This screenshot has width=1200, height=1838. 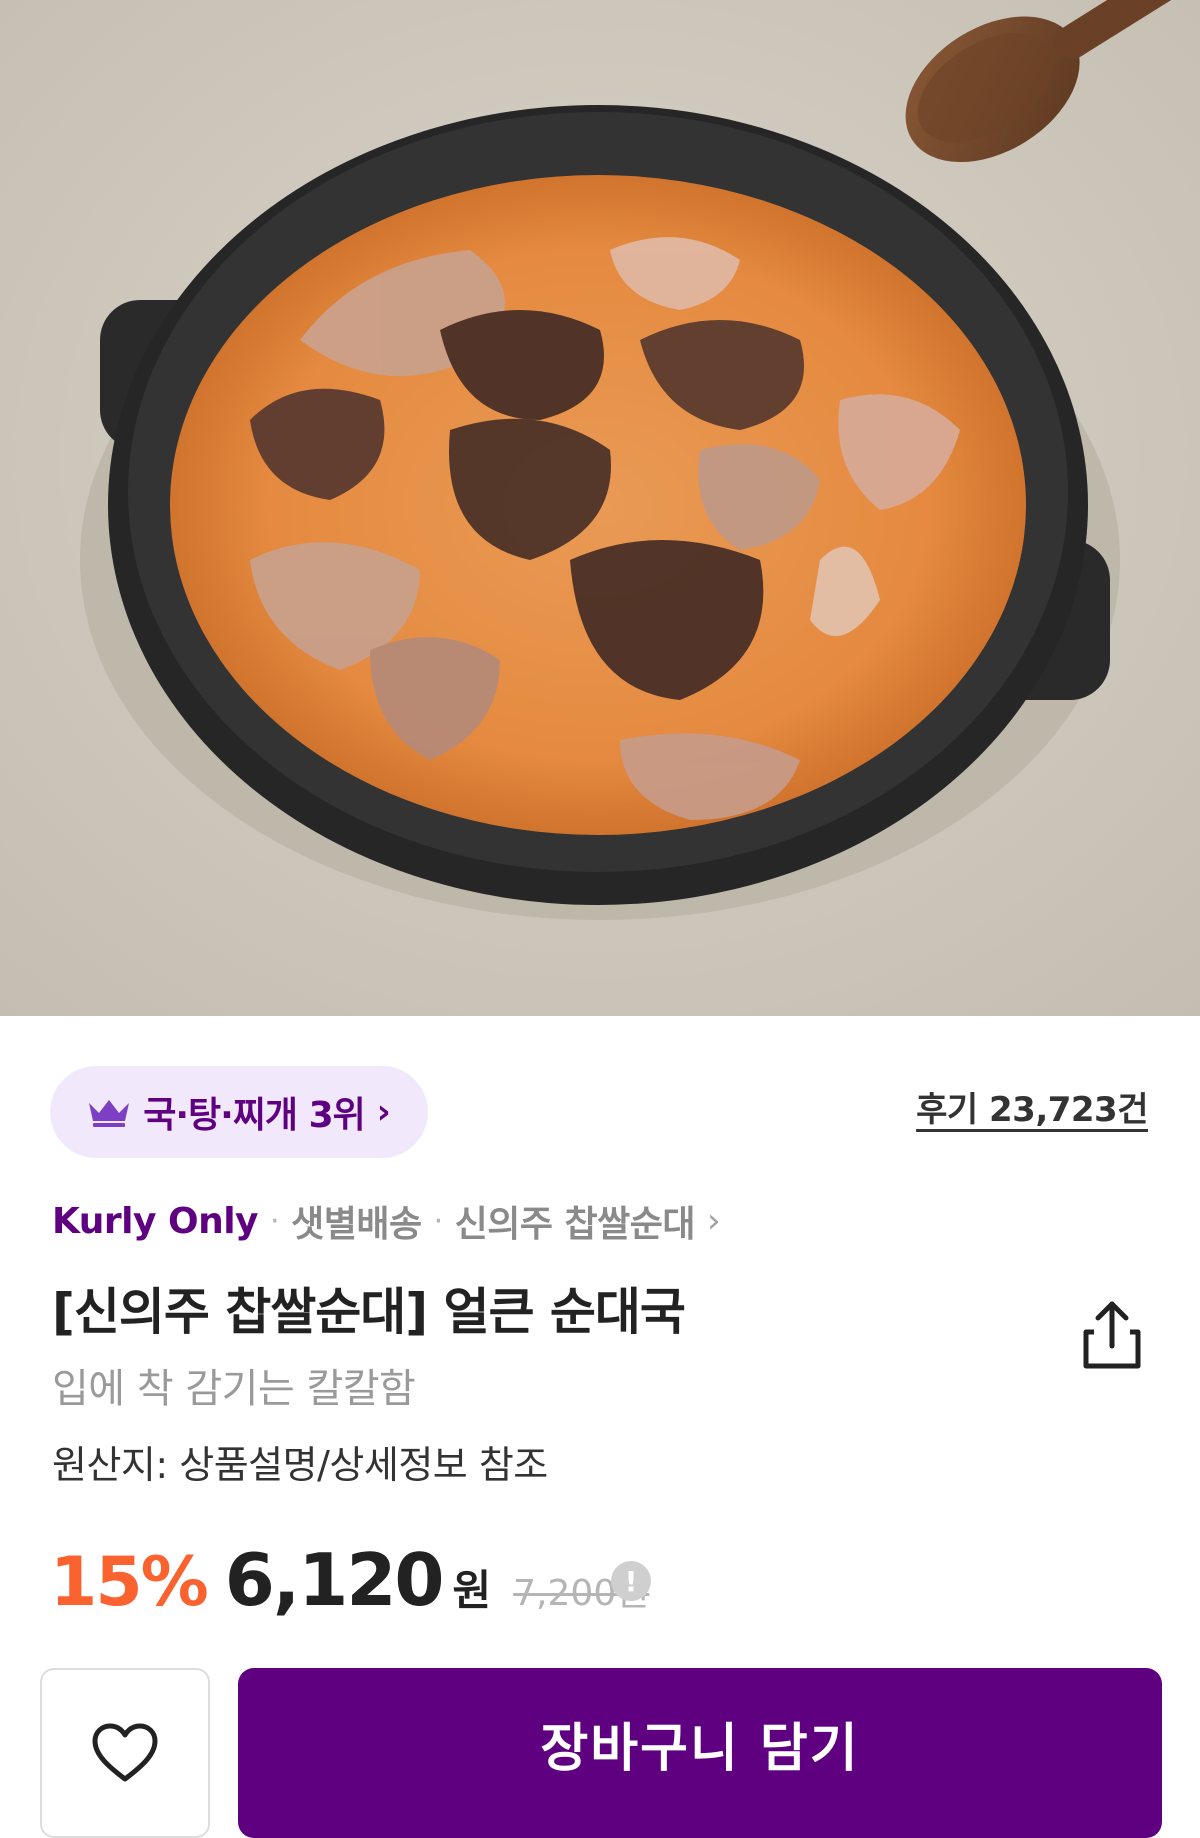 What do you see at coordinates (109, 1113) in the screenshot?
I see `crown-icon` at bounding box center [109, 1113].